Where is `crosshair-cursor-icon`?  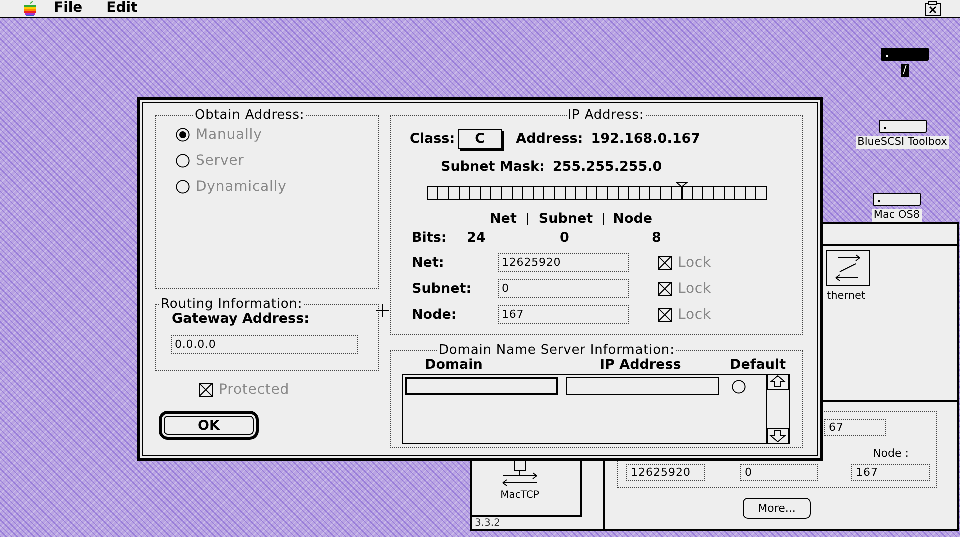 crosshair-cursor-icon is located at coordinates (382, 310).